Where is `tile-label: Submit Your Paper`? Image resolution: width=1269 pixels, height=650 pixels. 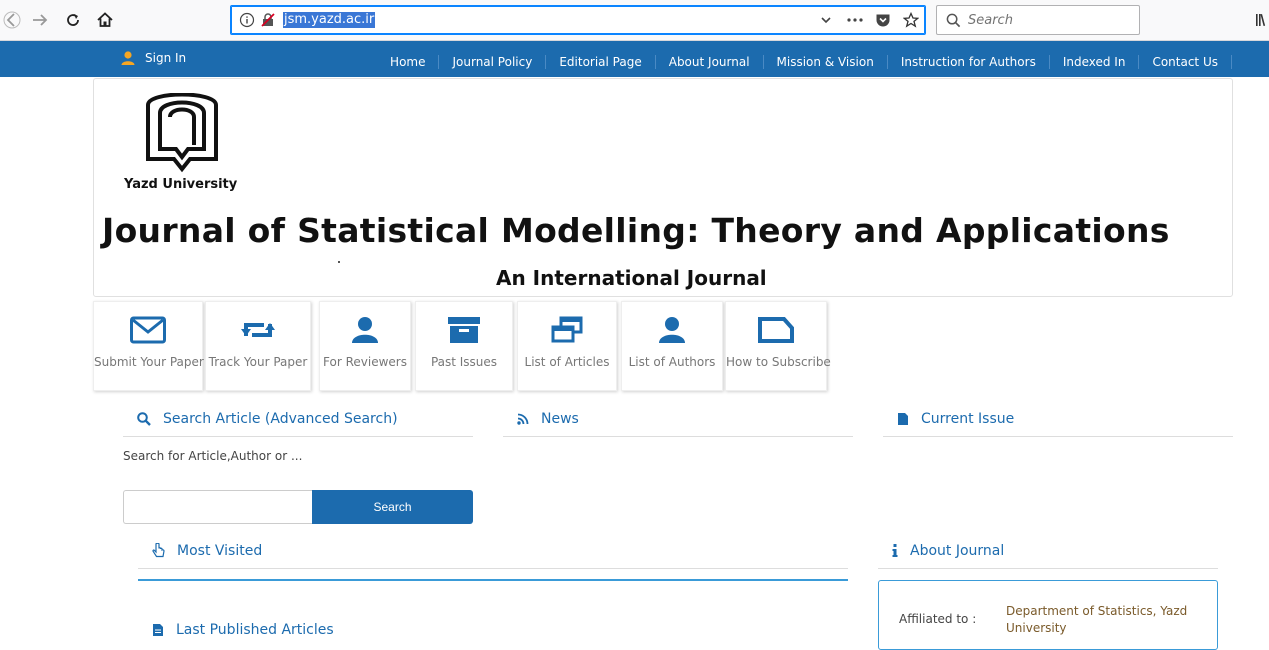 tile-label: Submit Your Paper is located at coordinates (149, 362).